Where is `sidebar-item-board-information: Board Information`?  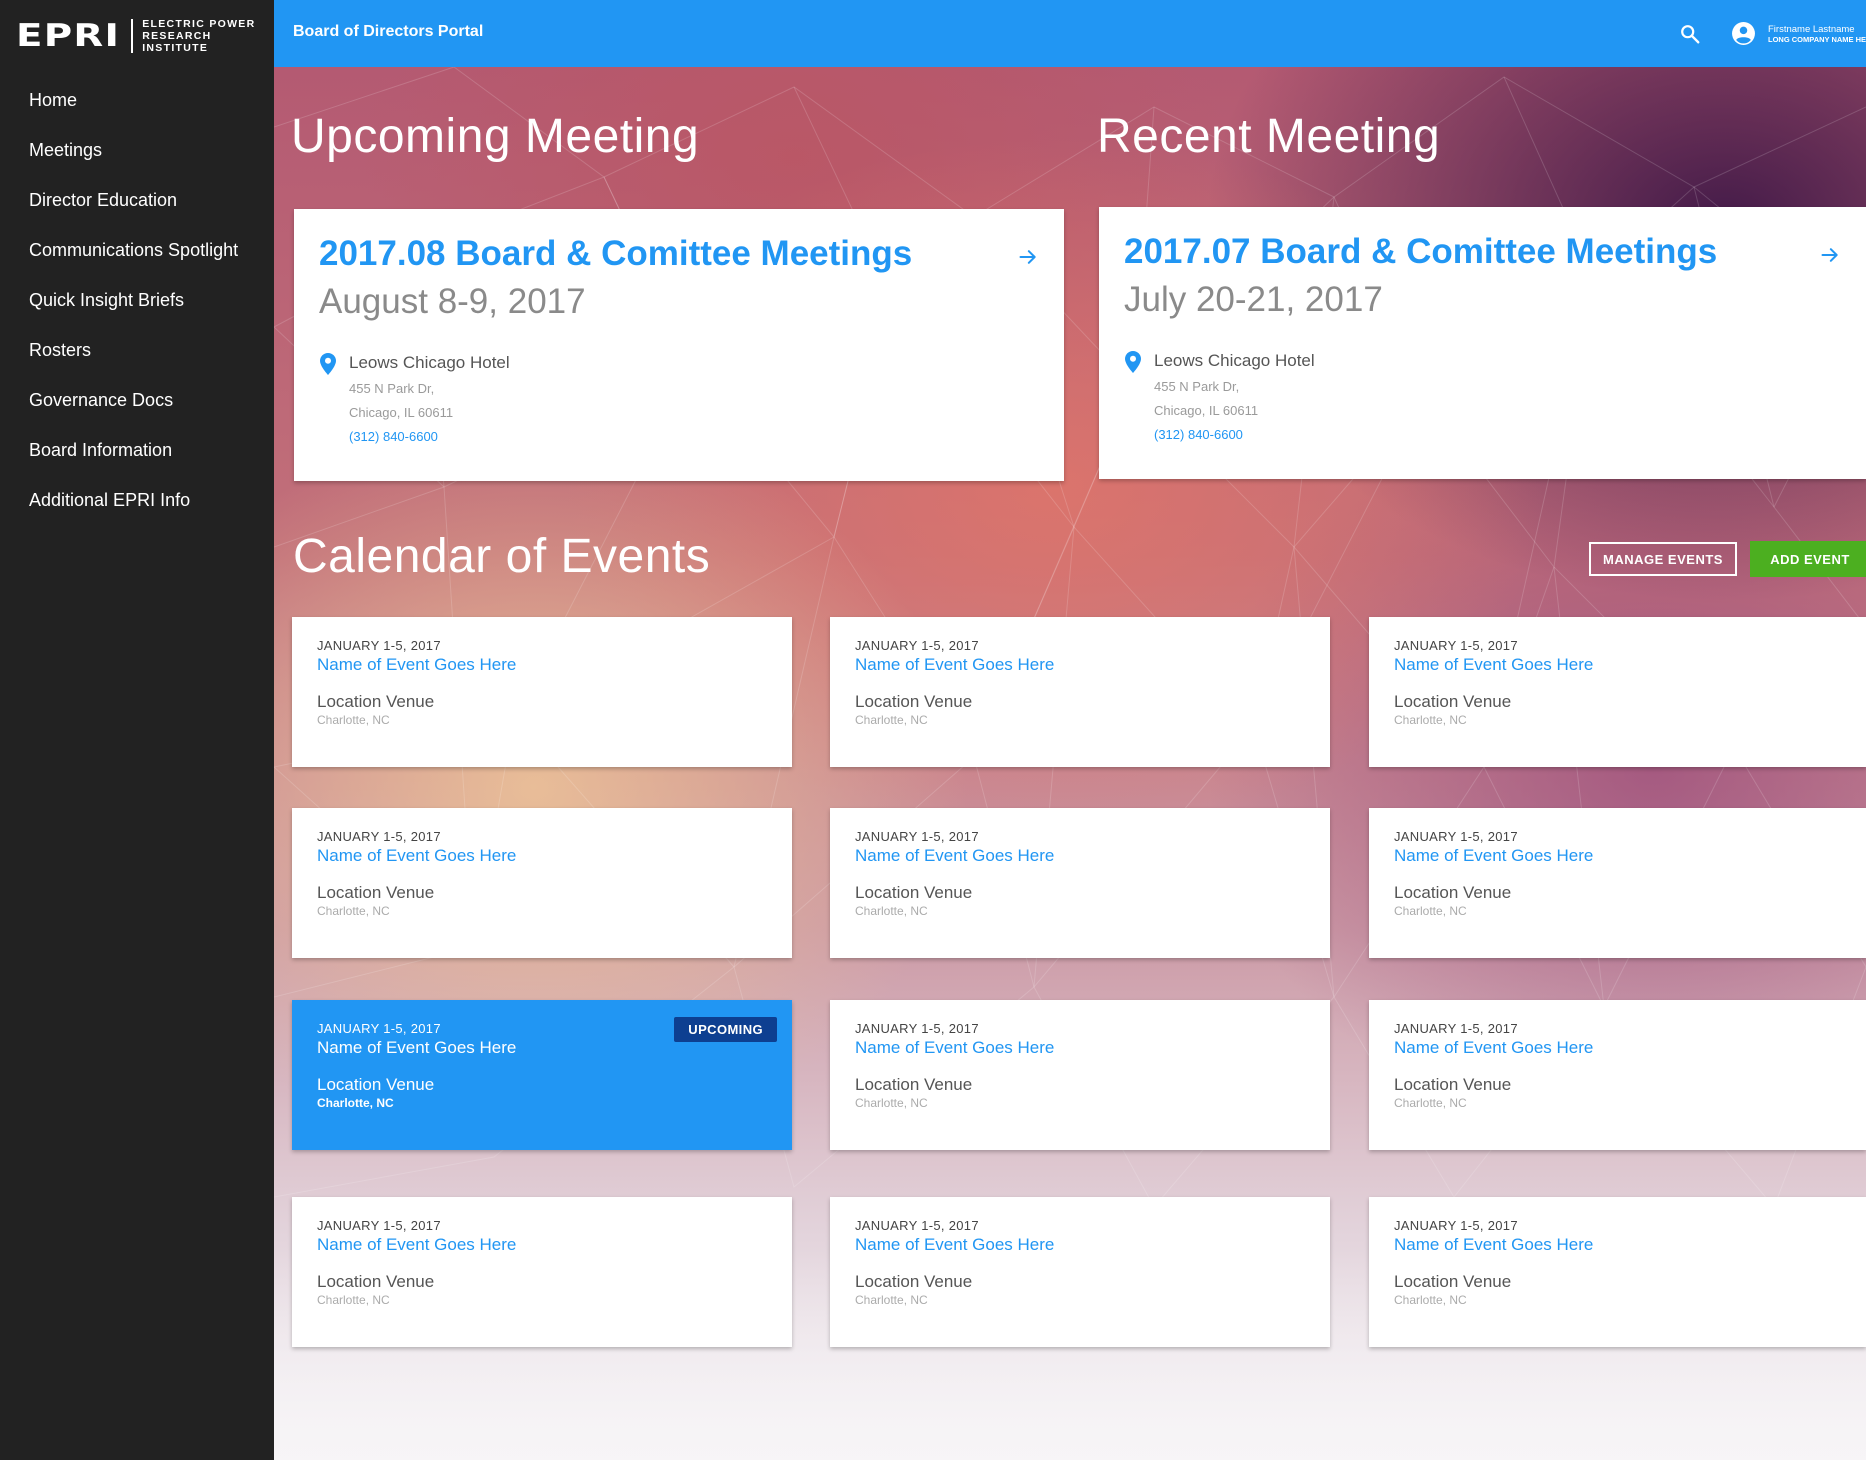 sidebar-item-board-information: Board Information is located at coordinates (137, 450).